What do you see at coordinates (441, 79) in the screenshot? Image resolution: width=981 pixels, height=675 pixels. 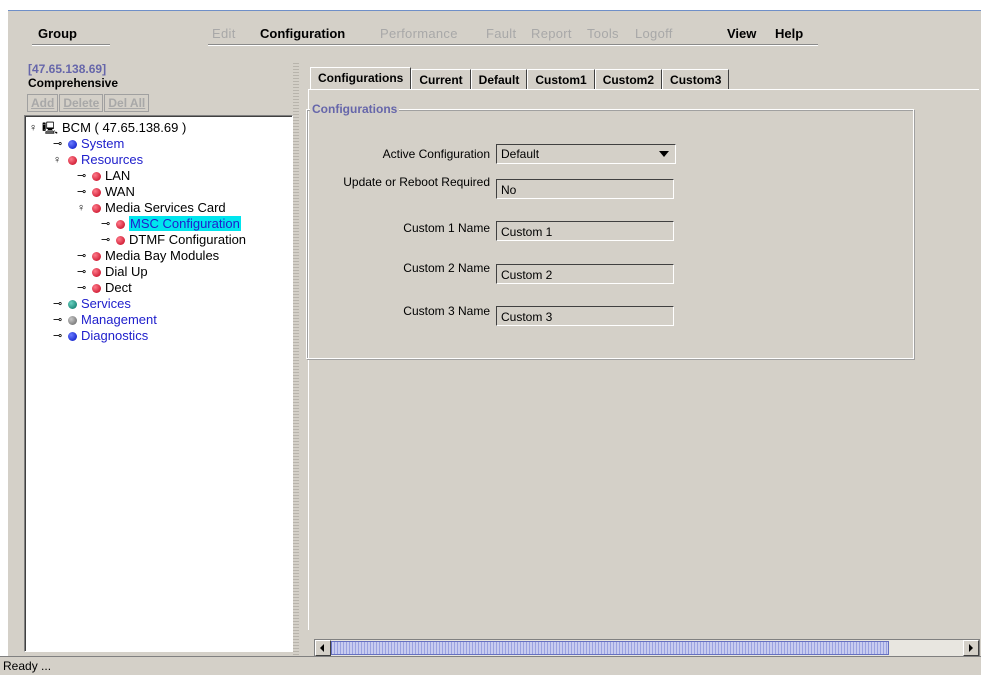 I see `tab-current: Current` at bounding box center [441, 79].